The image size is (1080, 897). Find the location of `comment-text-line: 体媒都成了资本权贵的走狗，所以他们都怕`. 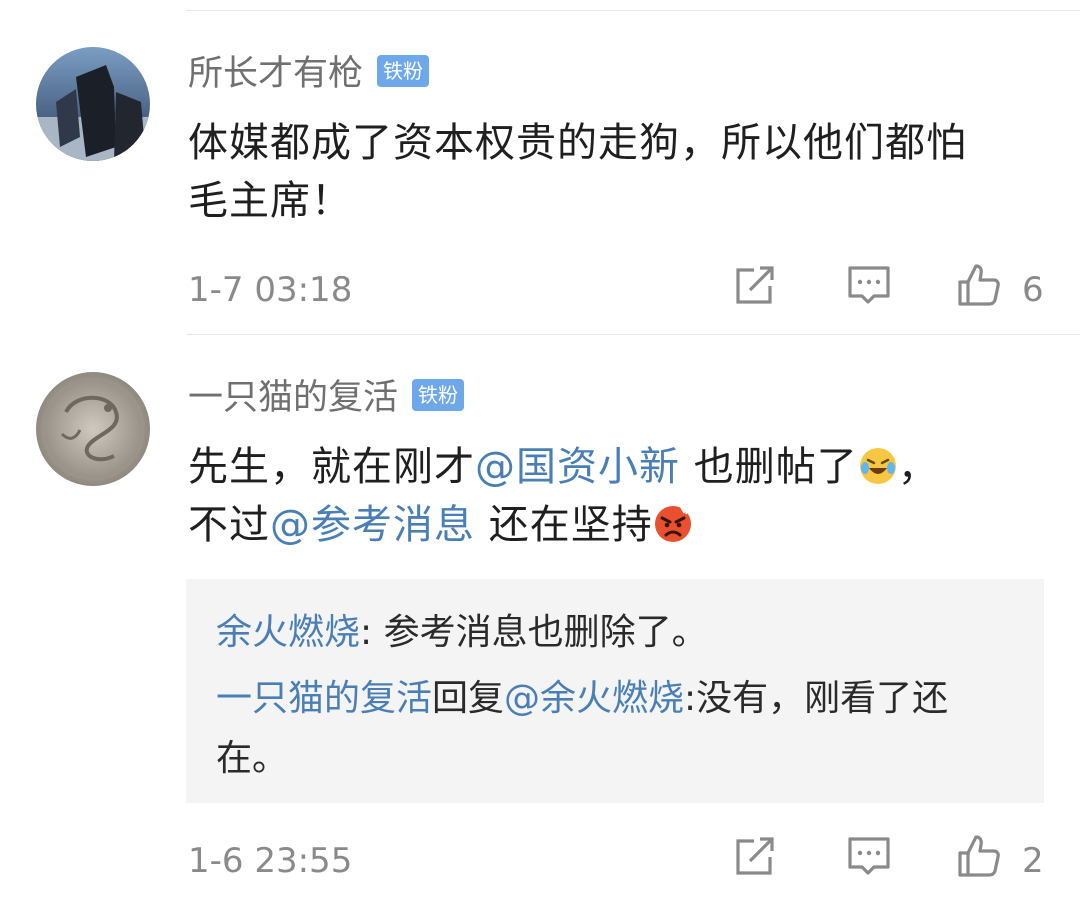

comment-text-line: 体媒都成了资本权贵的走狗，所以他们都怕 is located at coordinates (577, 143).